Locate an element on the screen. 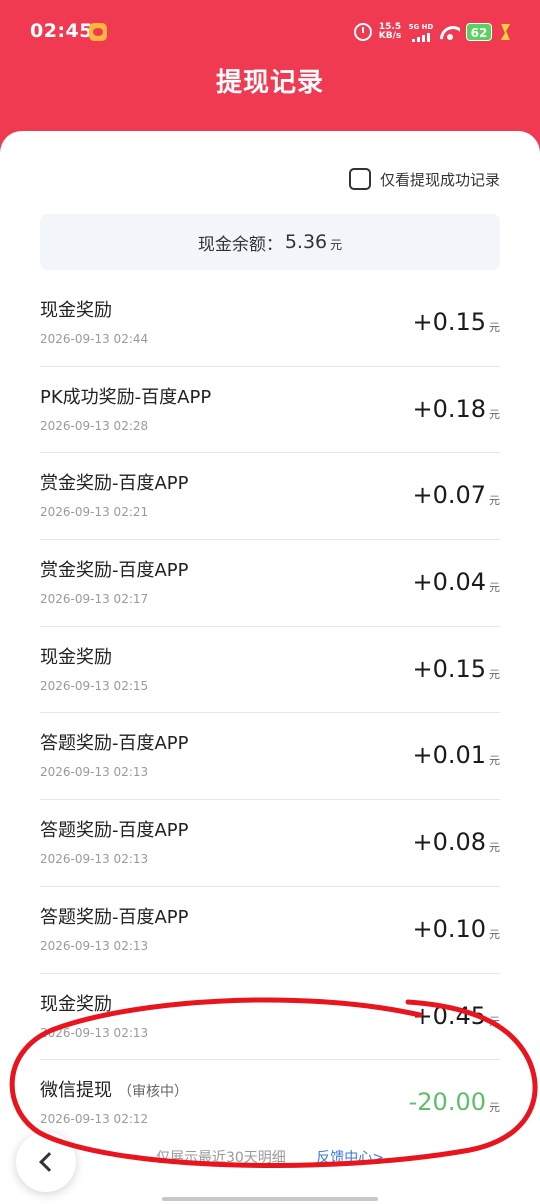  withdraw-record-row: 微信提现 （审核中） 2026-09-13 02:12 -20.00 元 is located at coordinates (270, 1103).